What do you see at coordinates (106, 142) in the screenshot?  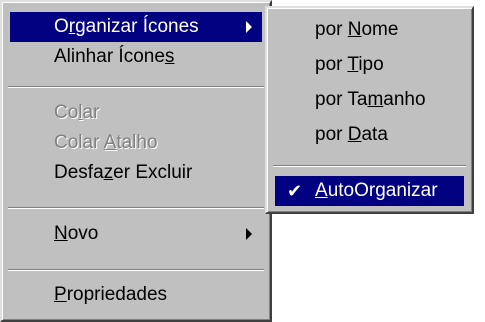 I see `menu-item-label: Colar Atalho` at bounding box center [106, 142].